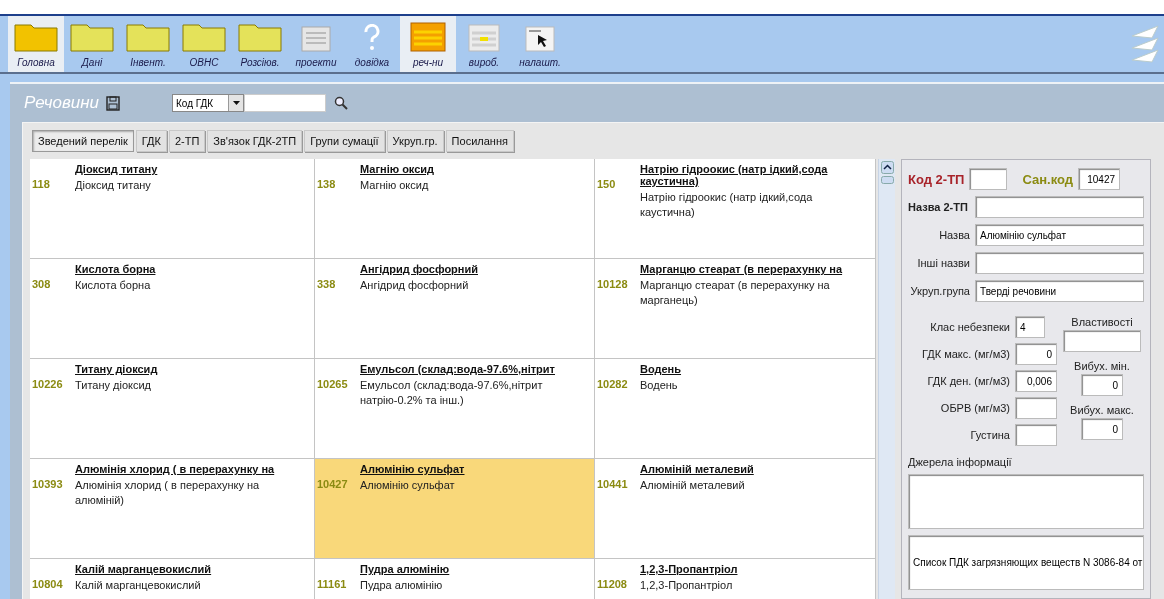 This screenshot has width=1164, height=599. I want to click on substance-code: 118, so click(41, 185).